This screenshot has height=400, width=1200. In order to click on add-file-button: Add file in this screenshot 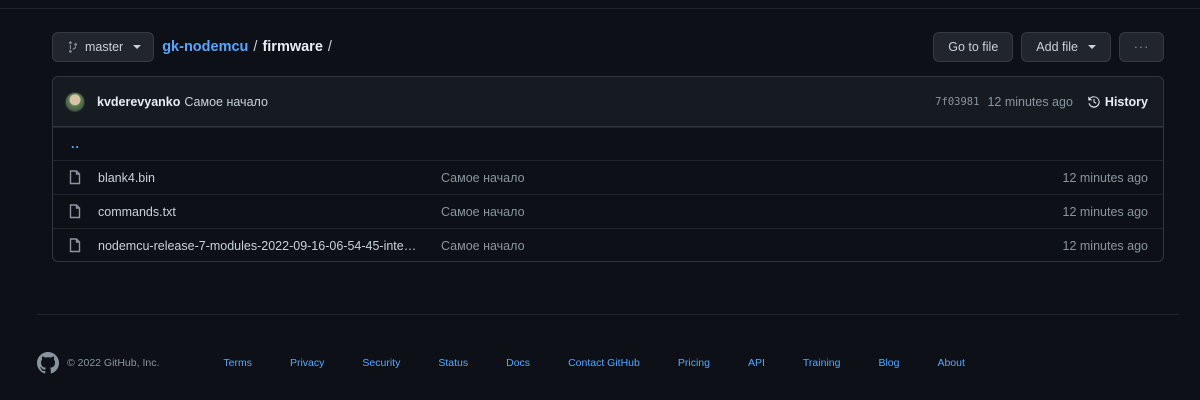, I will do `click(1066, 47)`.